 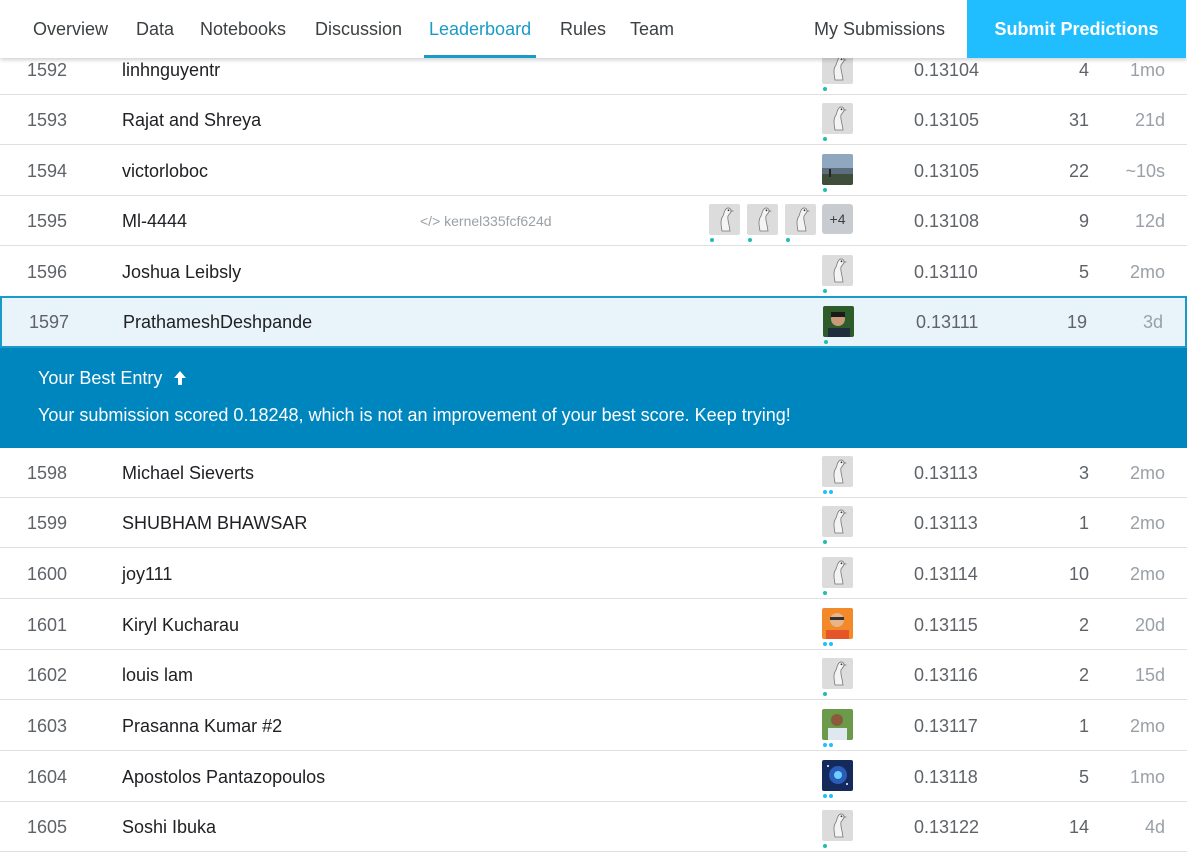 What do you see at coordinates (214, 523) in the screenshot?
I see `team-name-link: SHUBHAM BHAWSAR` at bounding box center [214, 523].